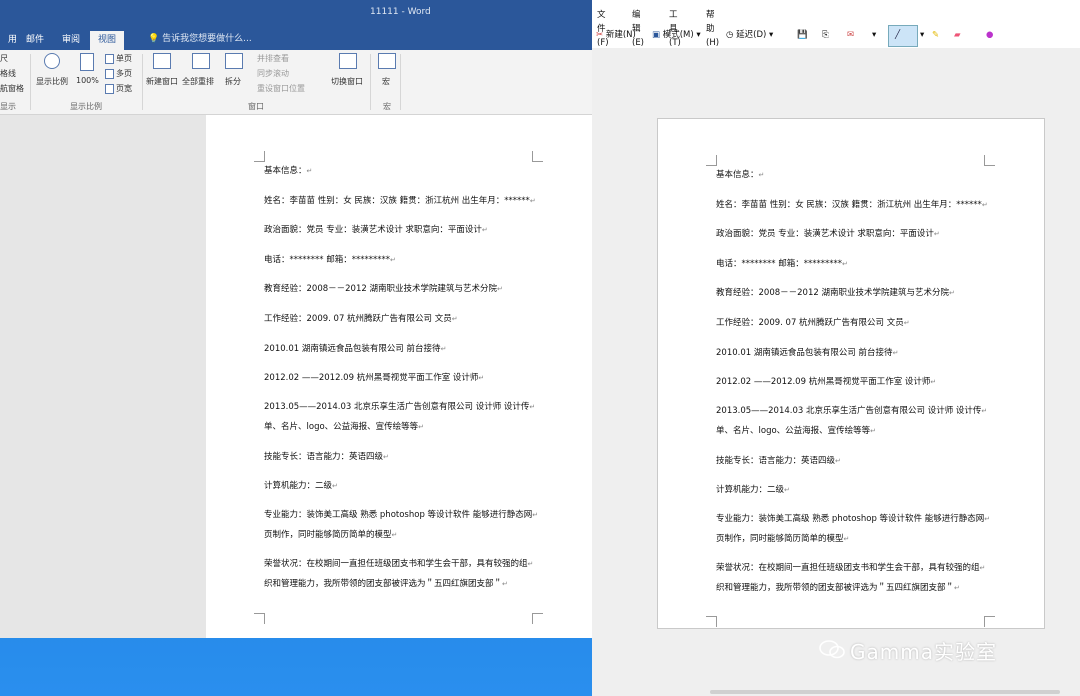 The image size is (1080, 696). What do you see at coordinates (823, 382) in the screenshot?
I see `captured-doc-line-text: 2012.02 ——2012.09 杭州黑哥视觉平面工作室 设计师` at bounding box center [823, 382].